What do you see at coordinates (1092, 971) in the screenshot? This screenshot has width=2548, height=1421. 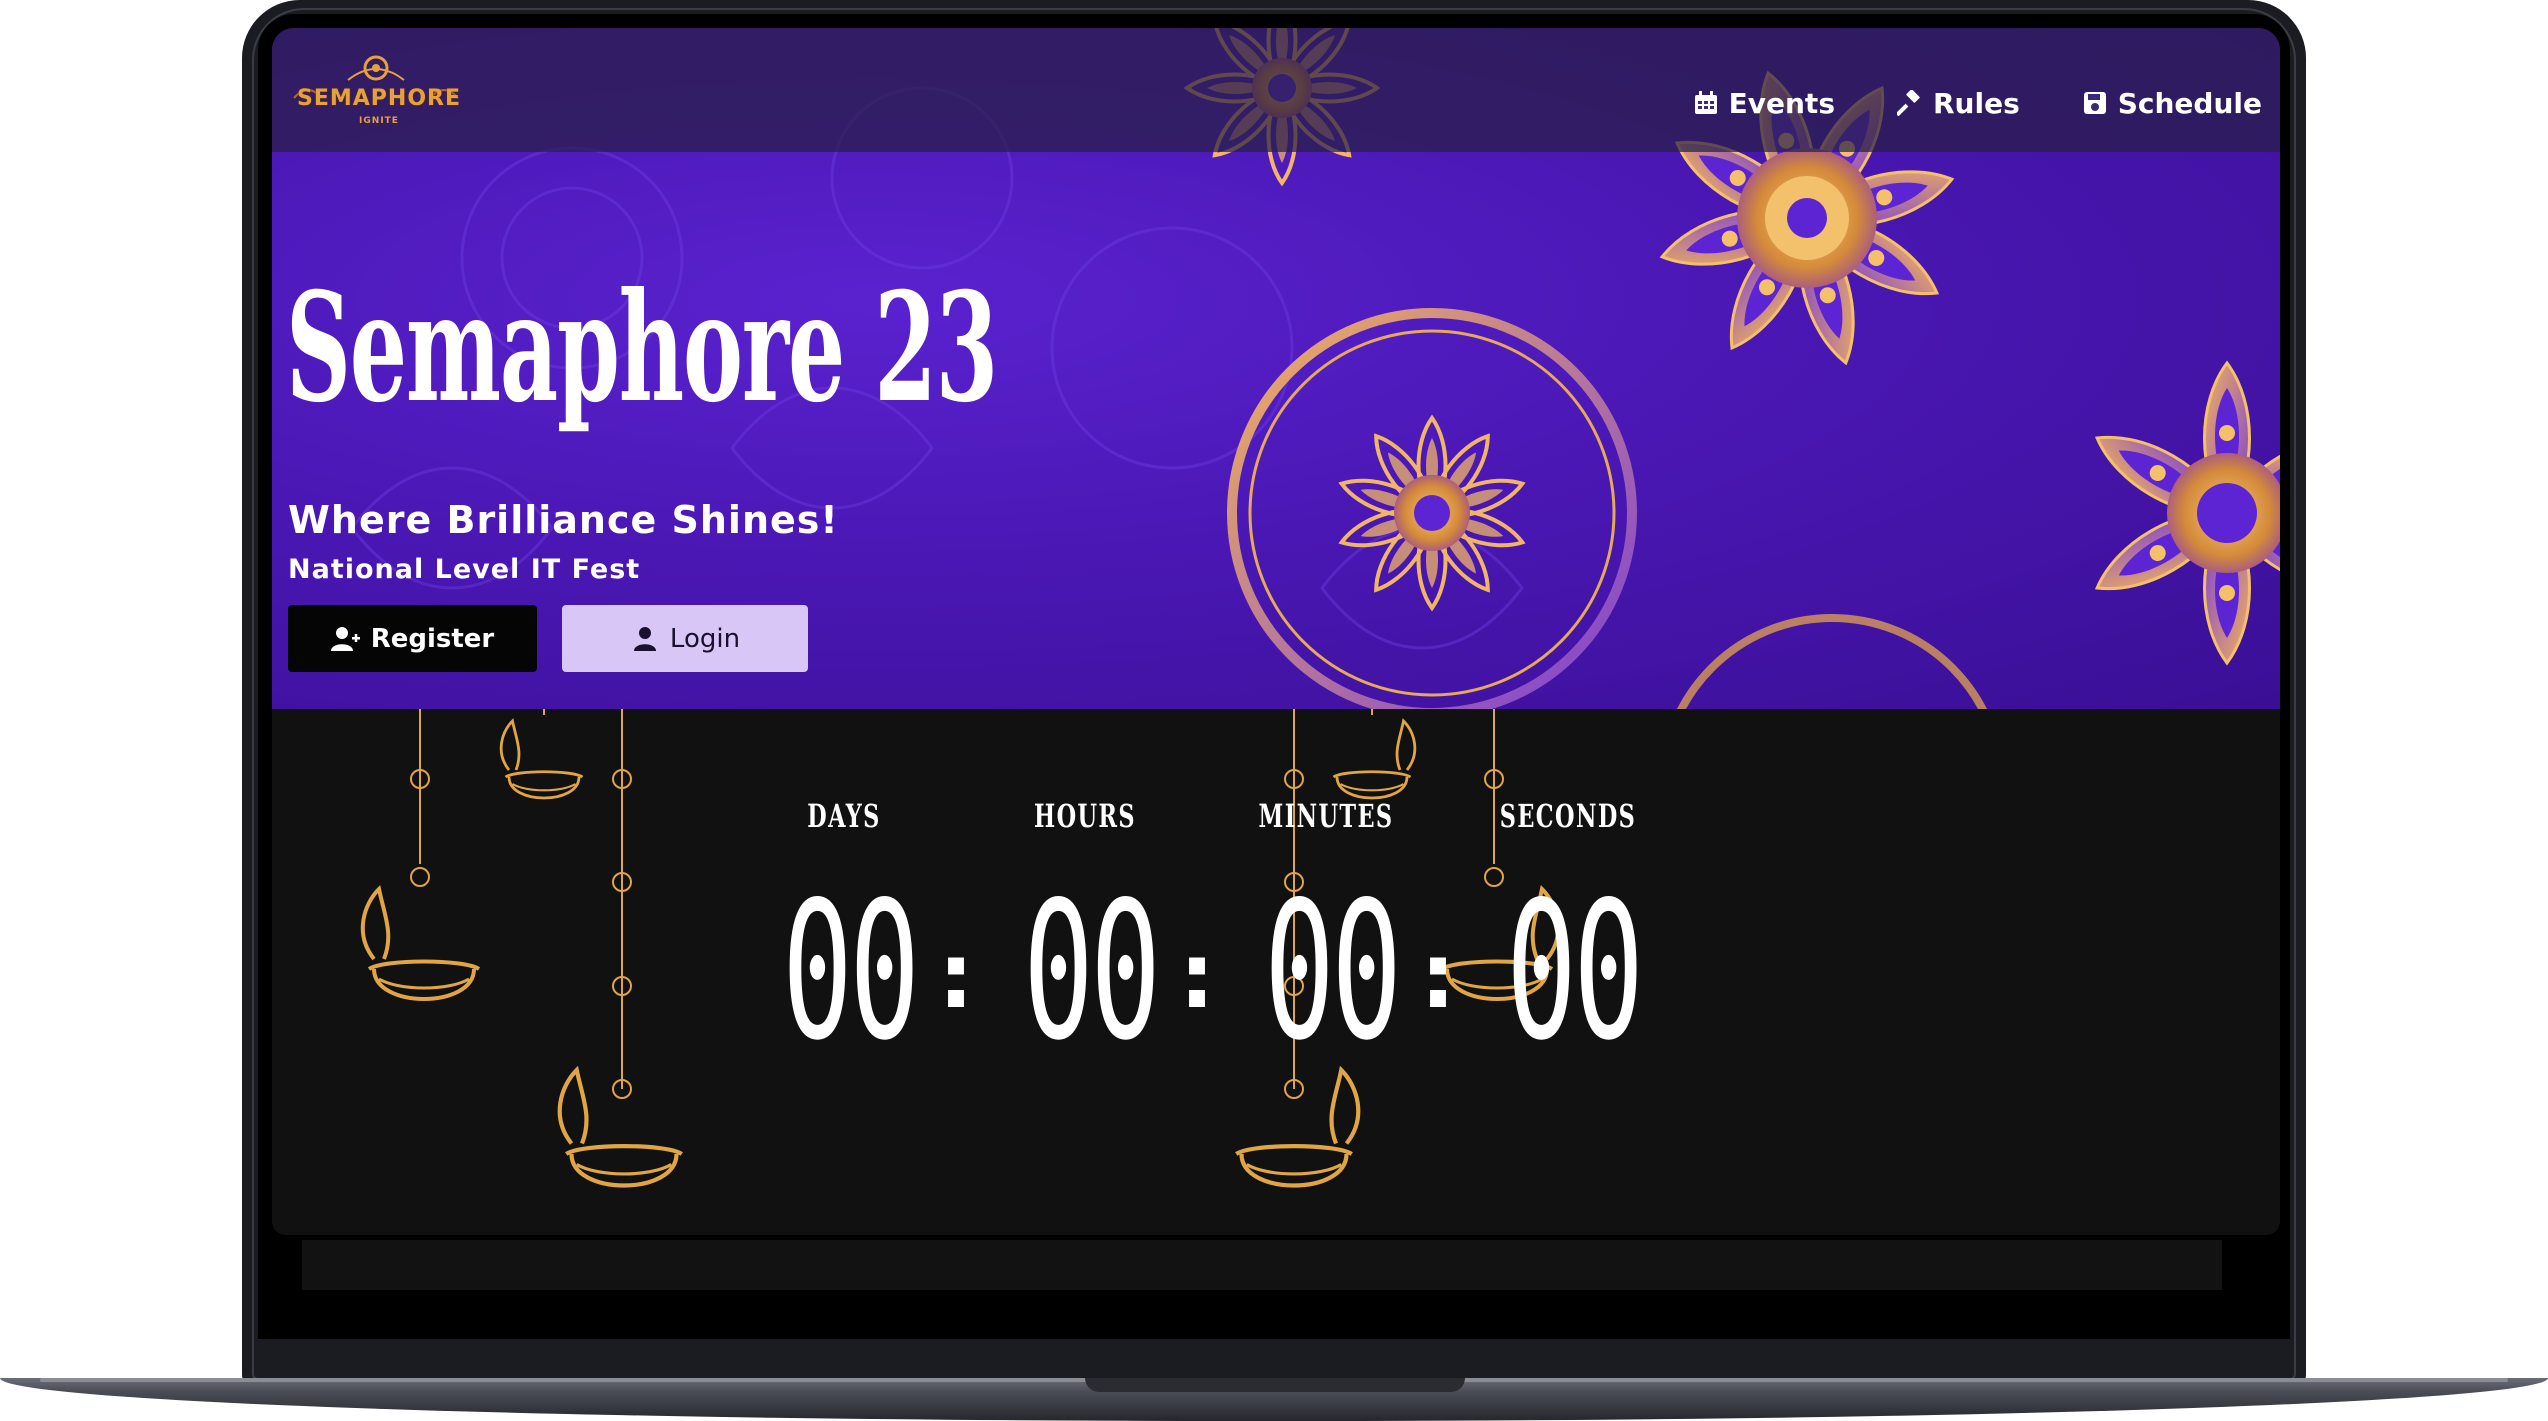 I see `hours-value: 00` at bounding box center [1092, 971].